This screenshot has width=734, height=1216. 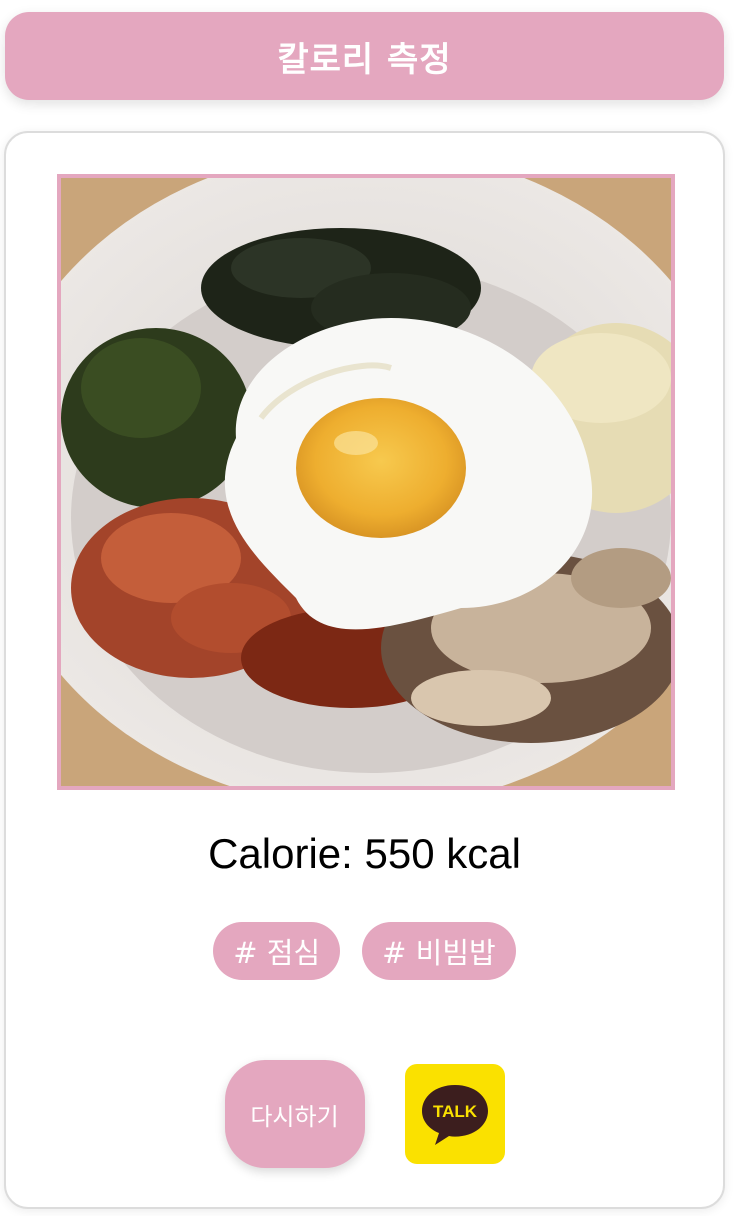 I want to click on kakao-talk-icon: TALK, so click(x=454, y=1115).